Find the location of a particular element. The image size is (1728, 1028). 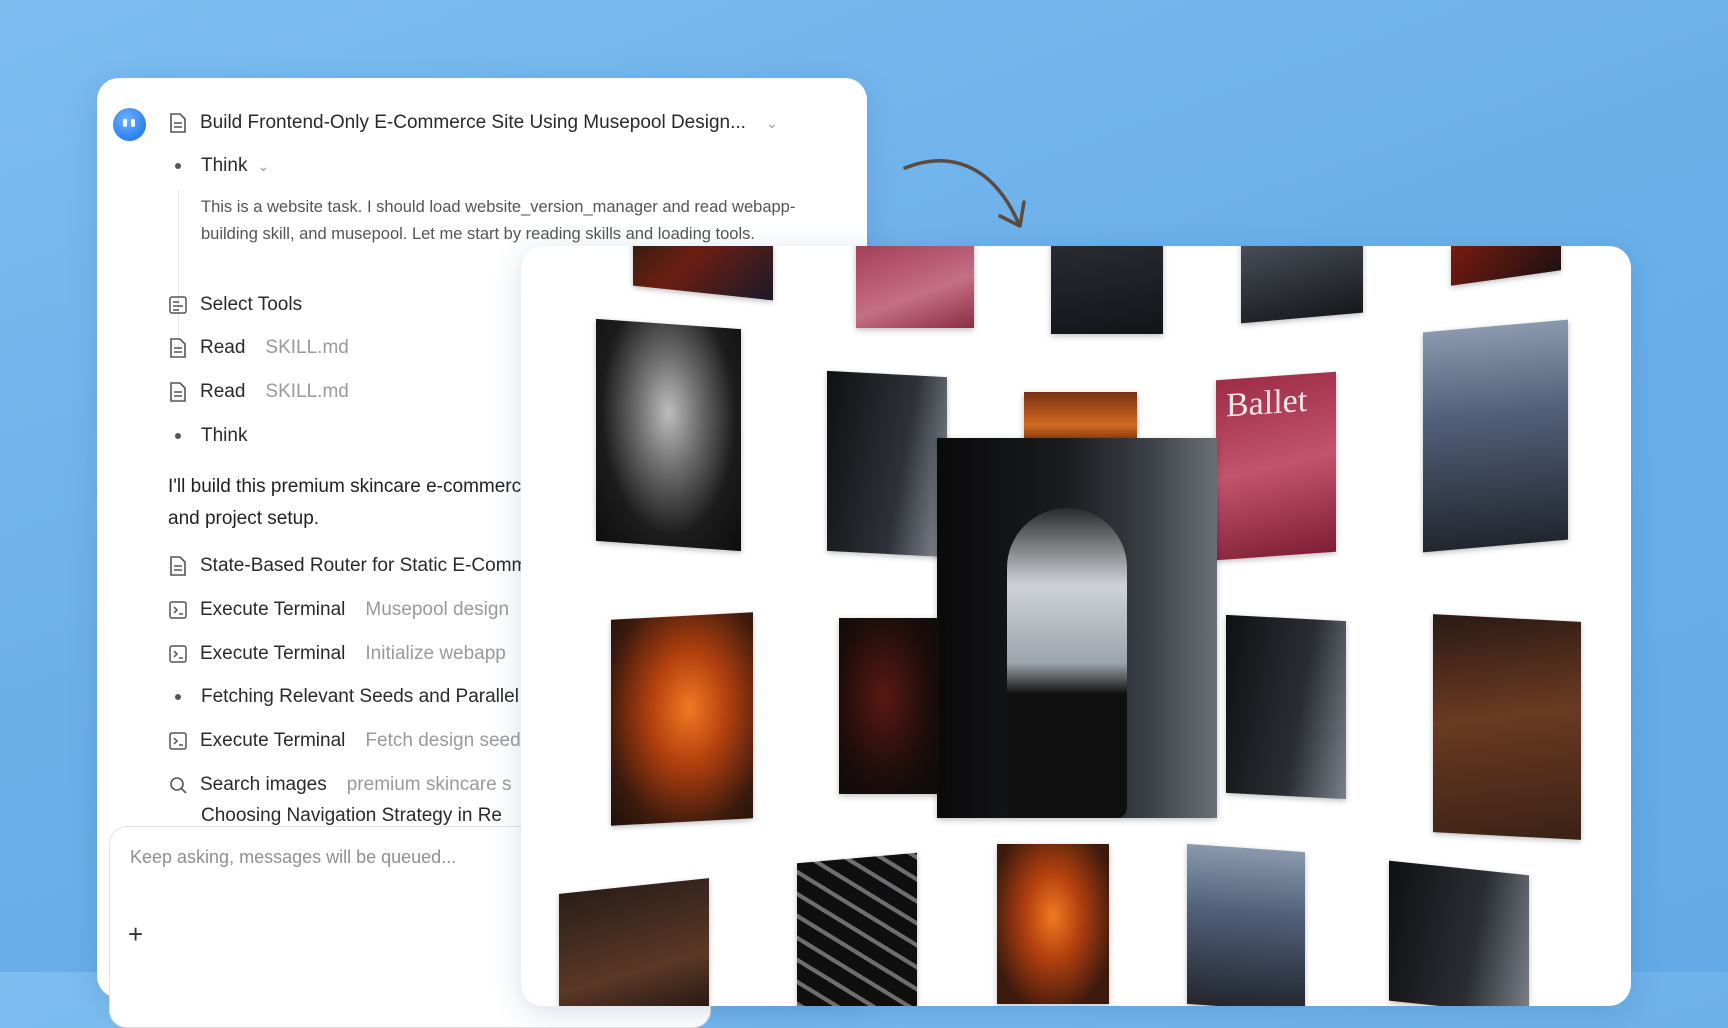

tools-icon is located at coordinates (178, 305).